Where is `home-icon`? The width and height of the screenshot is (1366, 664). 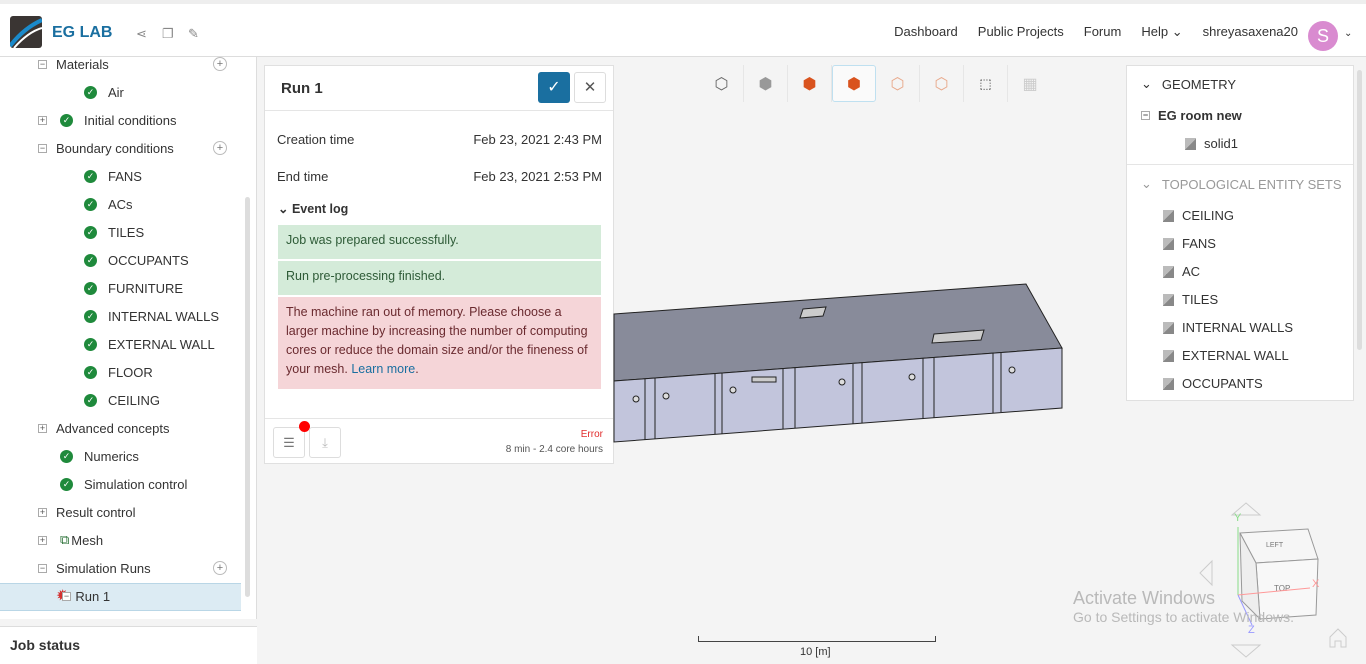
home-icon is located at coordinates (1338, 638).